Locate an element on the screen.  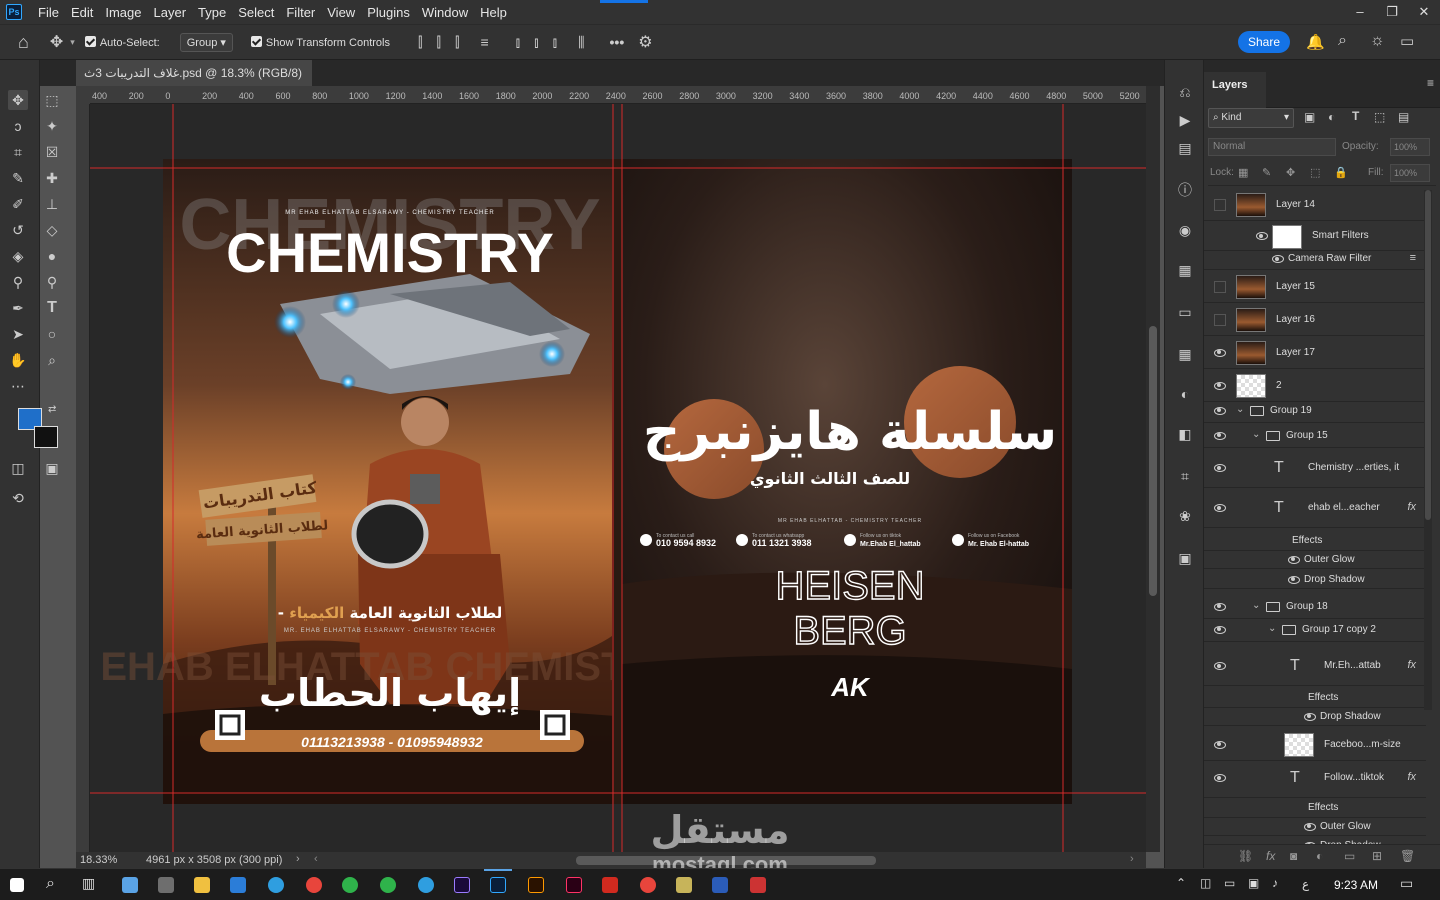
file-explorer-icon is located at coordinates (202, 885).